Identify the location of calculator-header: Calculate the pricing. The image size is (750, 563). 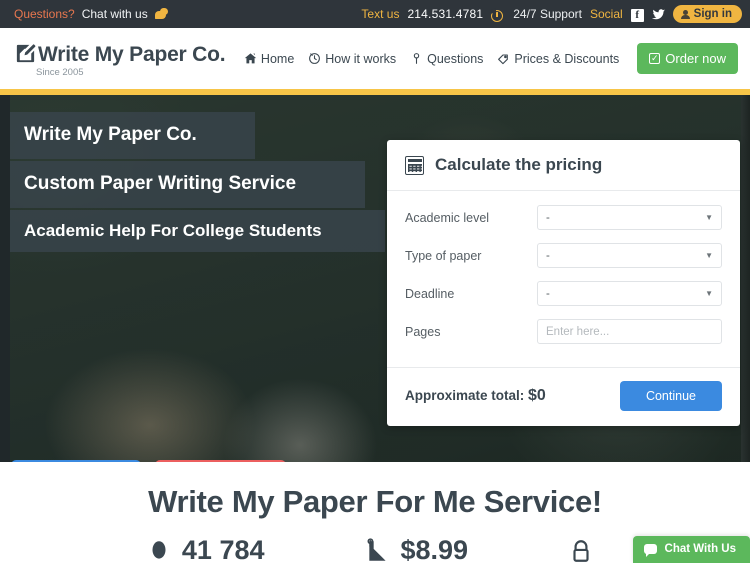
(563, 165).